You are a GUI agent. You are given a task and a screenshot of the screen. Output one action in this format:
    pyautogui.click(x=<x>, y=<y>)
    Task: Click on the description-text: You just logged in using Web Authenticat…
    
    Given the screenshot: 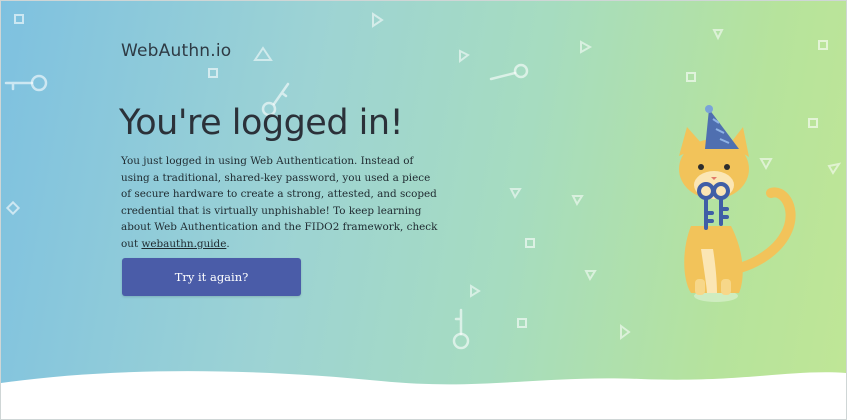 What is the action you would take?
    pyautogui.click(x=279, y=202)
    